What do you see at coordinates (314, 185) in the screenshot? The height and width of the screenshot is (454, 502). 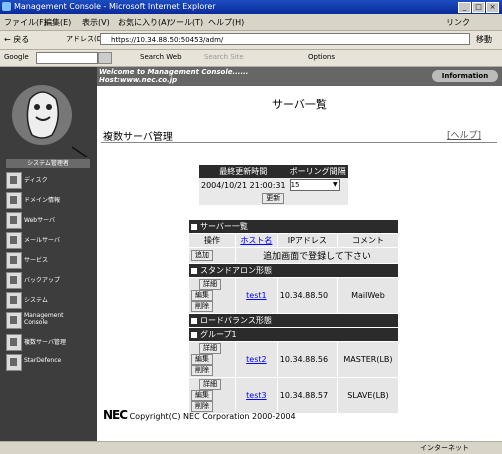 I see `poll-interval-select: 15` at bounding box center [314, 185].